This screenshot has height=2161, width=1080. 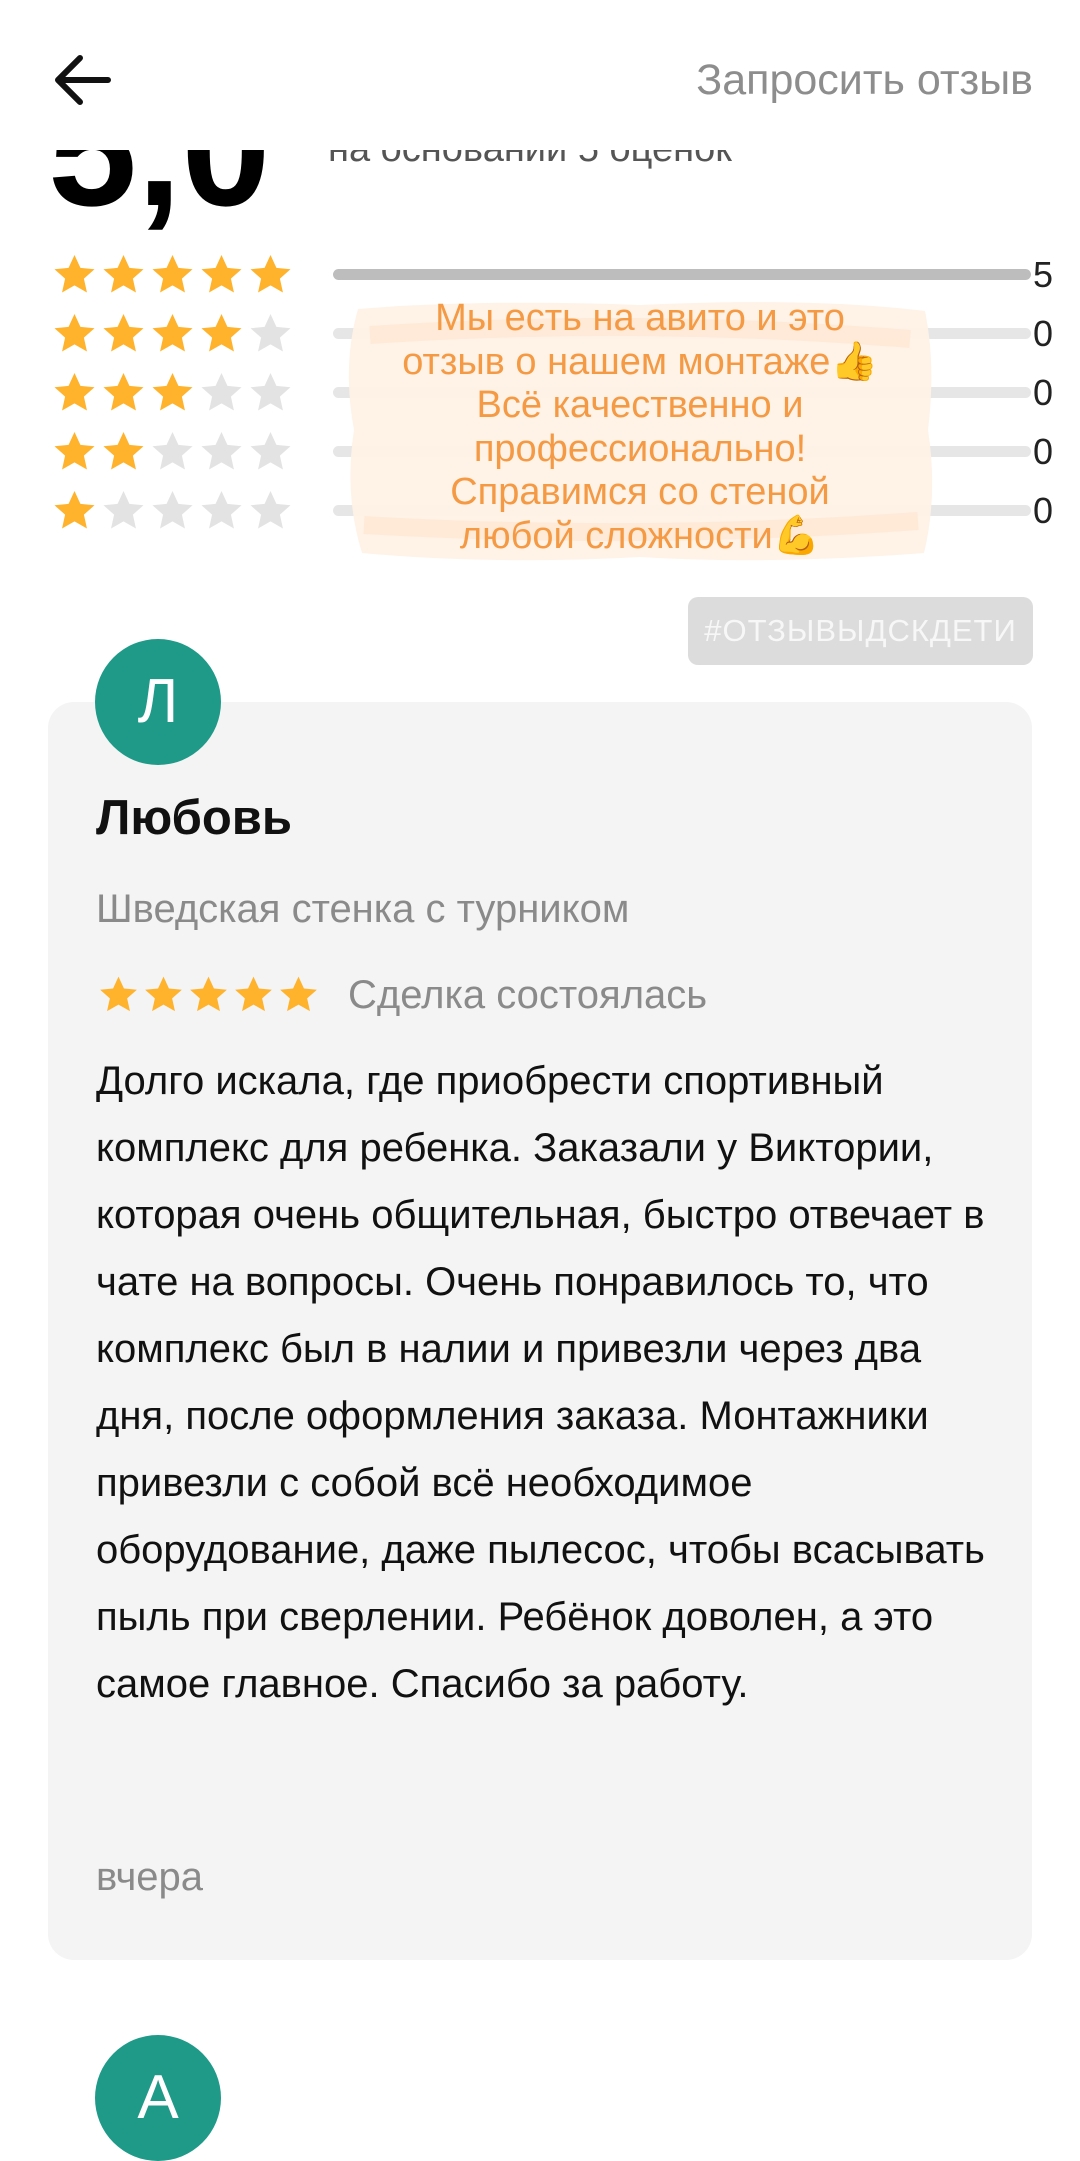 What do you see at coordinates (362, 909) in the screenshot?
I see `reviewed-item-name: Шведская стенка с турником` at bounding box center [362, 909].